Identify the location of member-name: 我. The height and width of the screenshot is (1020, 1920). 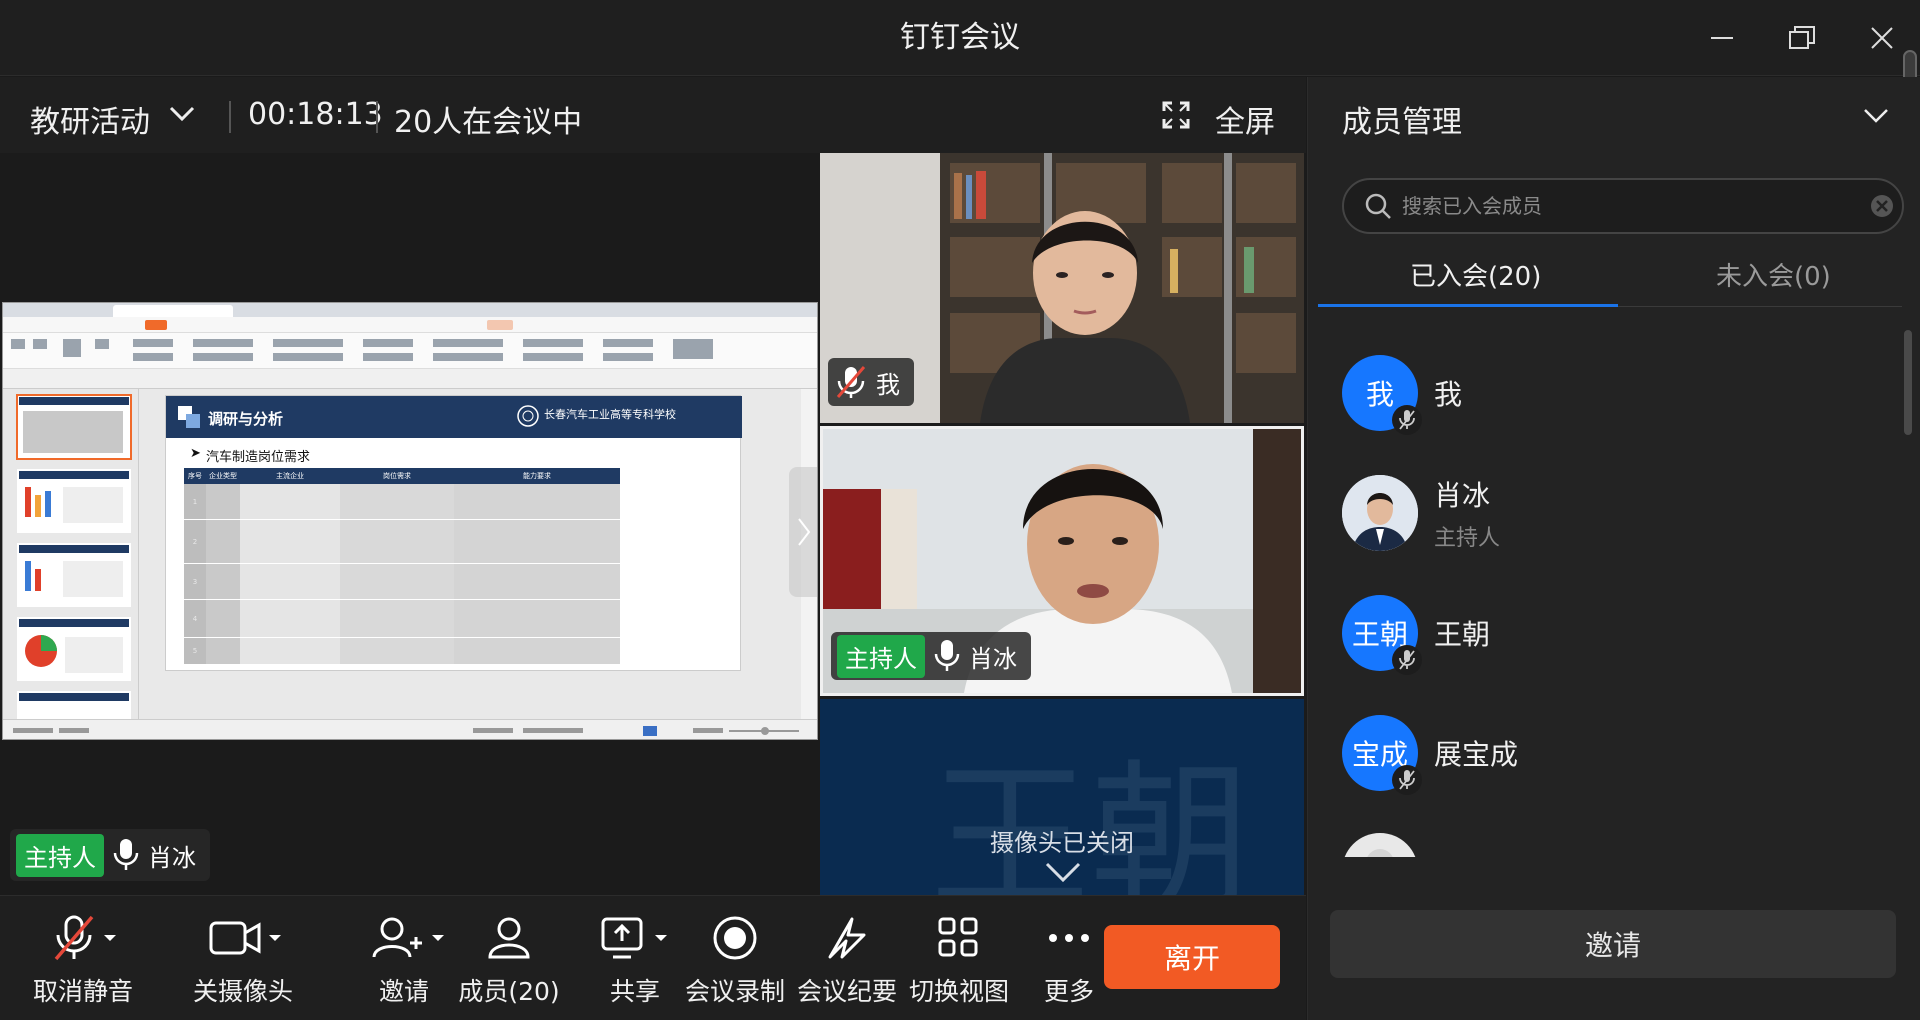
(1448, 394).